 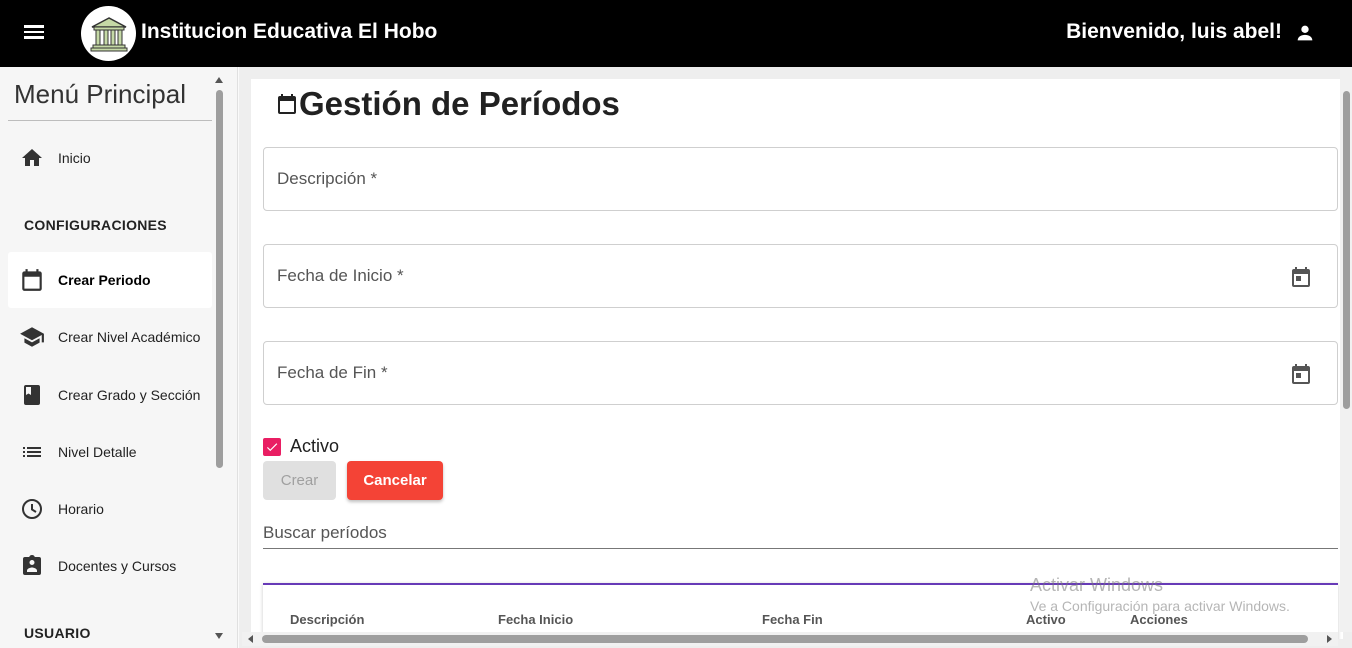 I want to click on clipboard-user-icon, so click(x=32, y=566).